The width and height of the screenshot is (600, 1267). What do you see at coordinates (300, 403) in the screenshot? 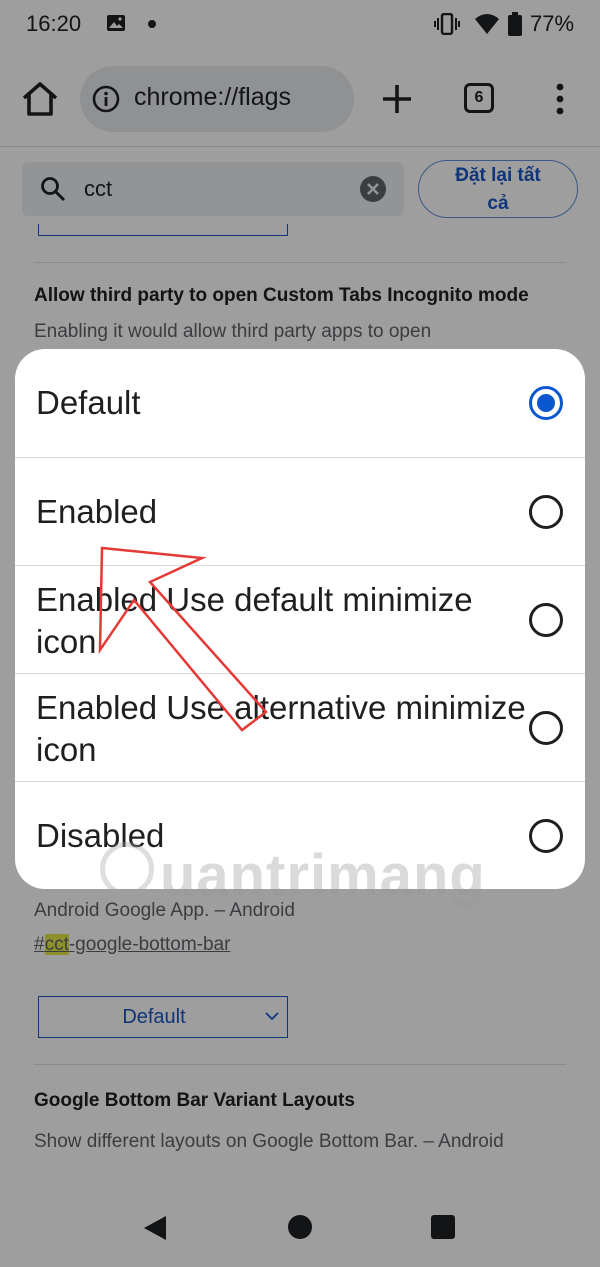
I see `option-default: Default` at bounding box center [300, 403].